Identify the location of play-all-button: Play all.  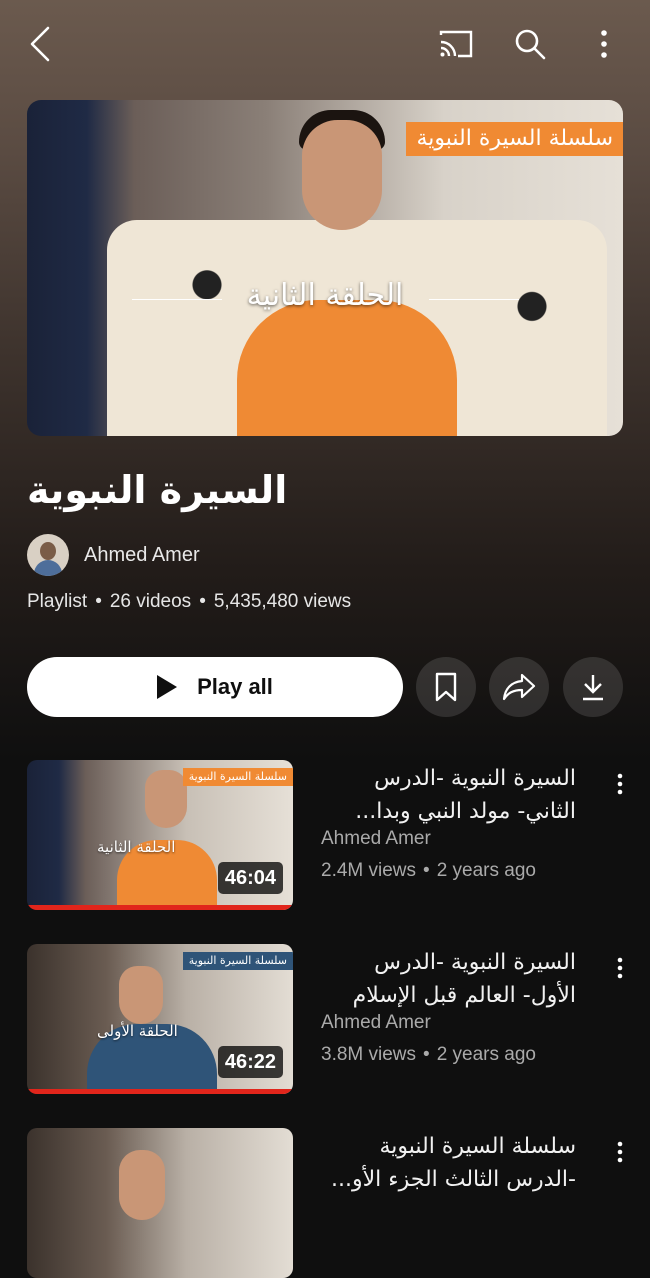
(215, 687).